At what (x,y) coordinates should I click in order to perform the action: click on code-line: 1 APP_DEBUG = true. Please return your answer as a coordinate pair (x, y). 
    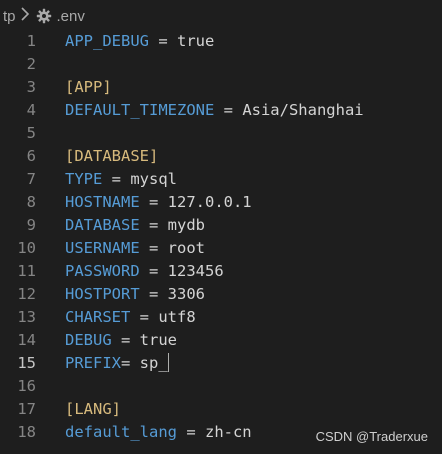
    Looking at the image, I should click on (221, 41).